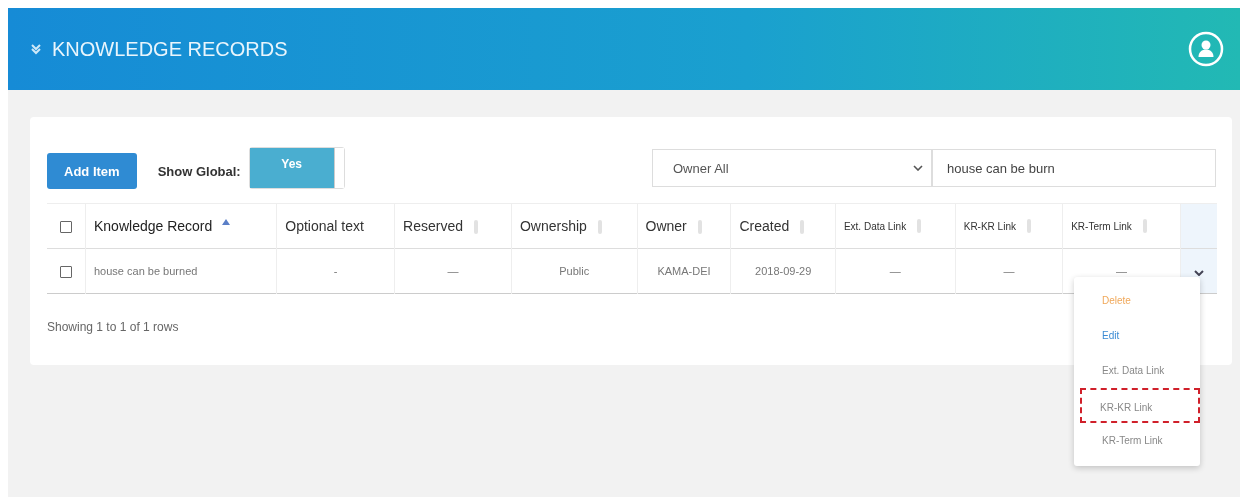 Image resolution: width=1250 pixels, height=497 pixels. What do you see at coordinates (181, 271) in the screenshot?
I see `table-cell: house can be burned` at bounding box center [181, 271].